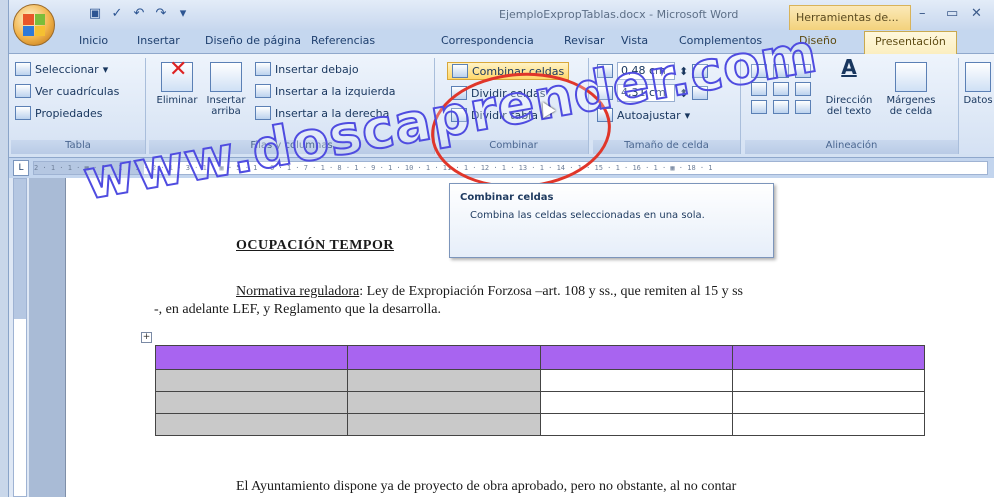 The image size is (994, 497). Describe the element at coordinates (507, 197) in the screenshot. I see `tooltip-title: Combinar celdas` at that location.